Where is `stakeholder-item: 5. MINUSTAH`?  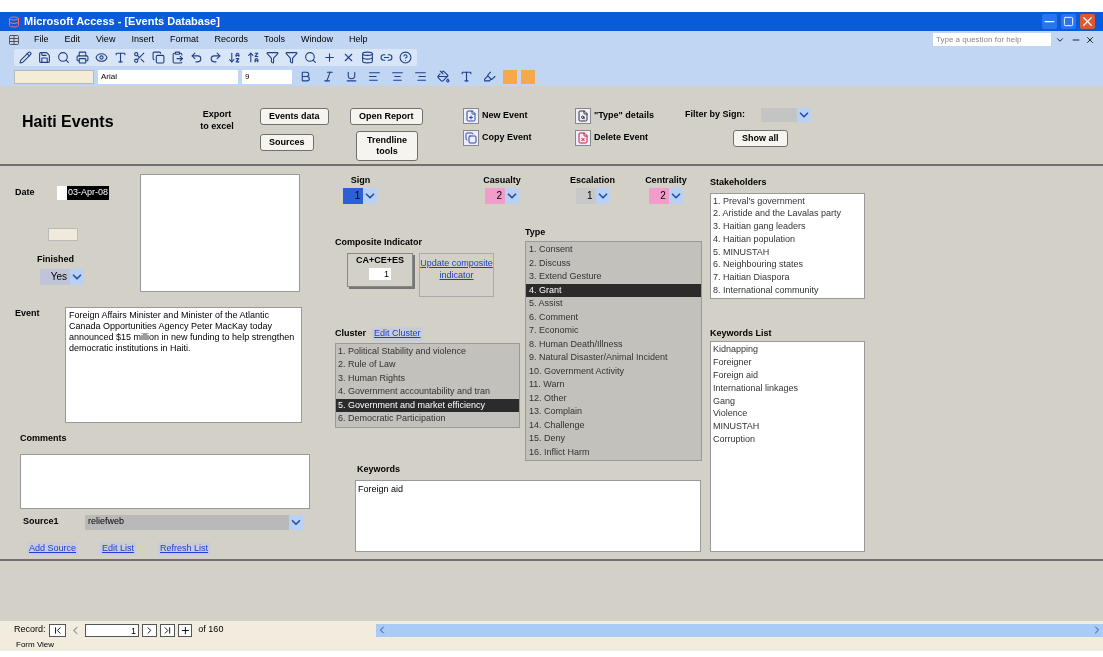 stakeholder-item: 5. MINUSTAH is located at coordinates (787, 252).